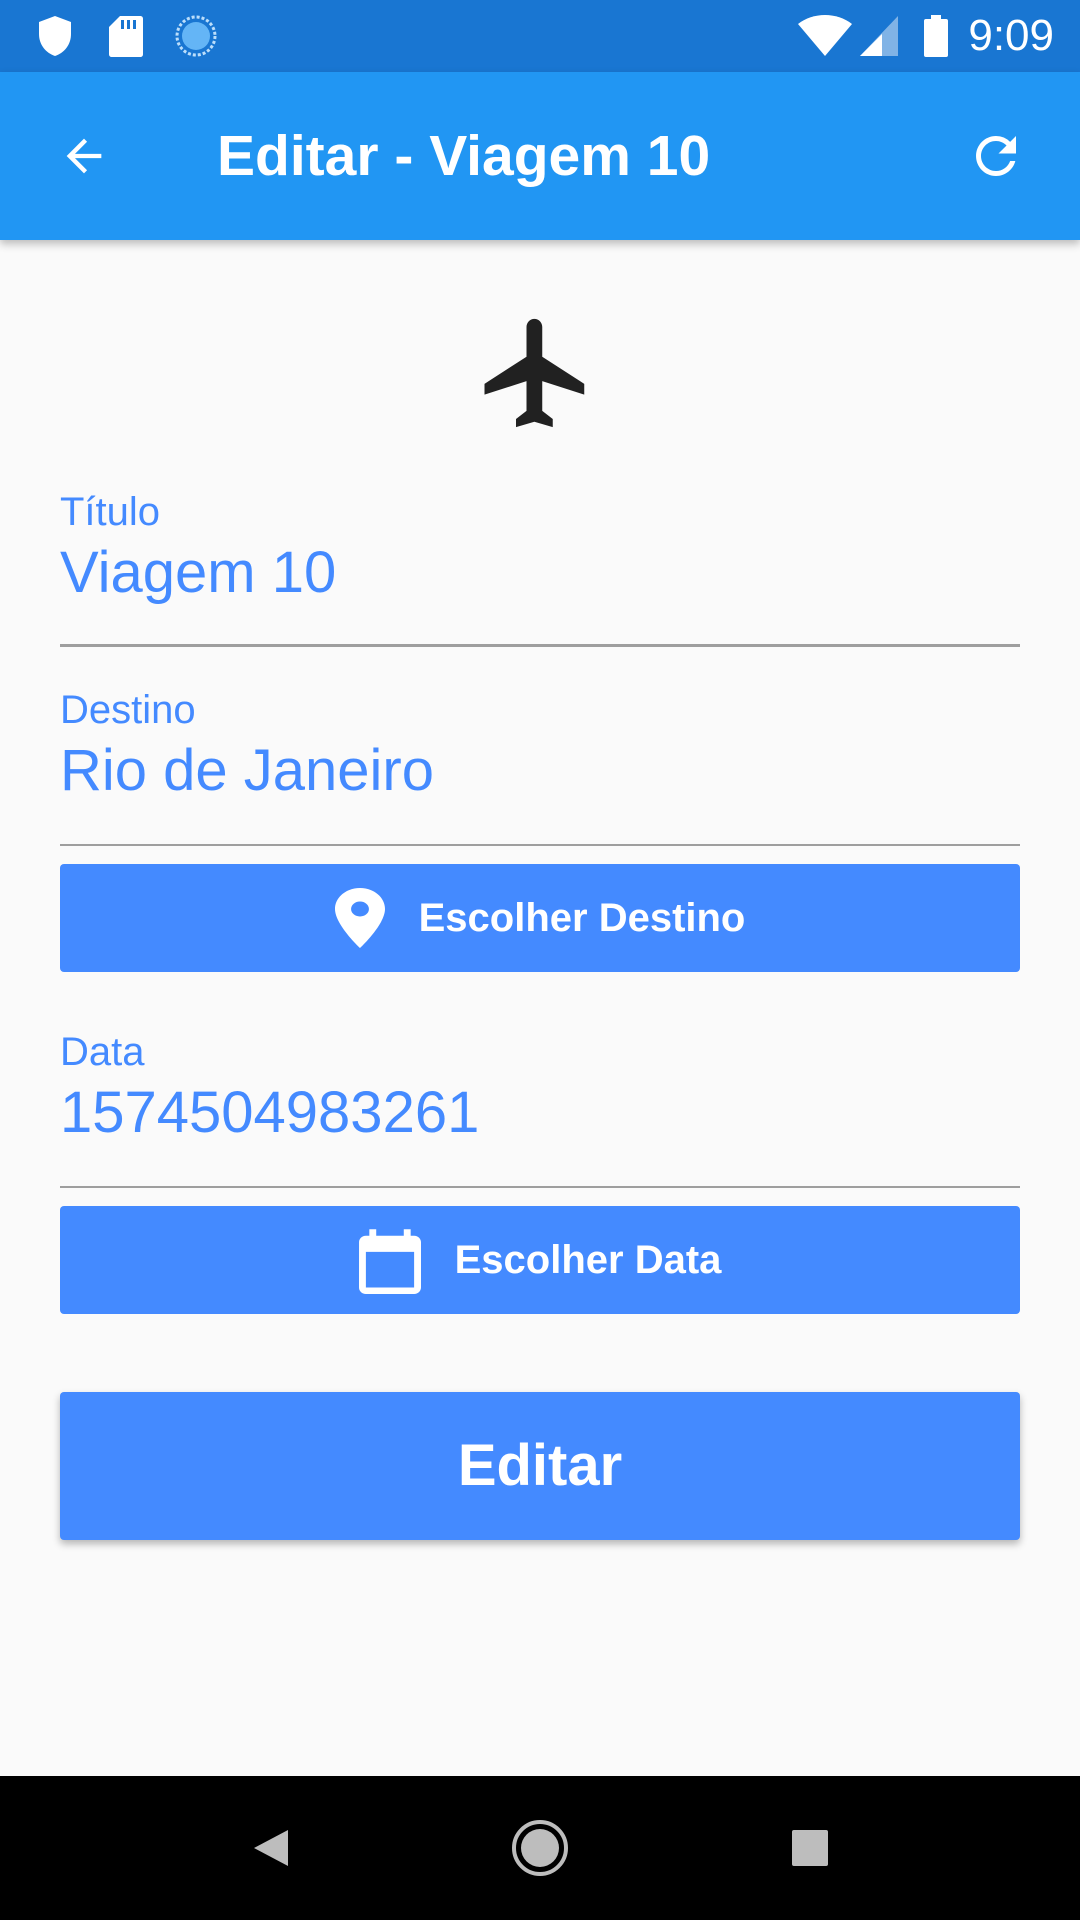 This screenshot has height=1920, width=1080. I want to click on escolher-destino-label: Escolher Destino, so click(582, 918).